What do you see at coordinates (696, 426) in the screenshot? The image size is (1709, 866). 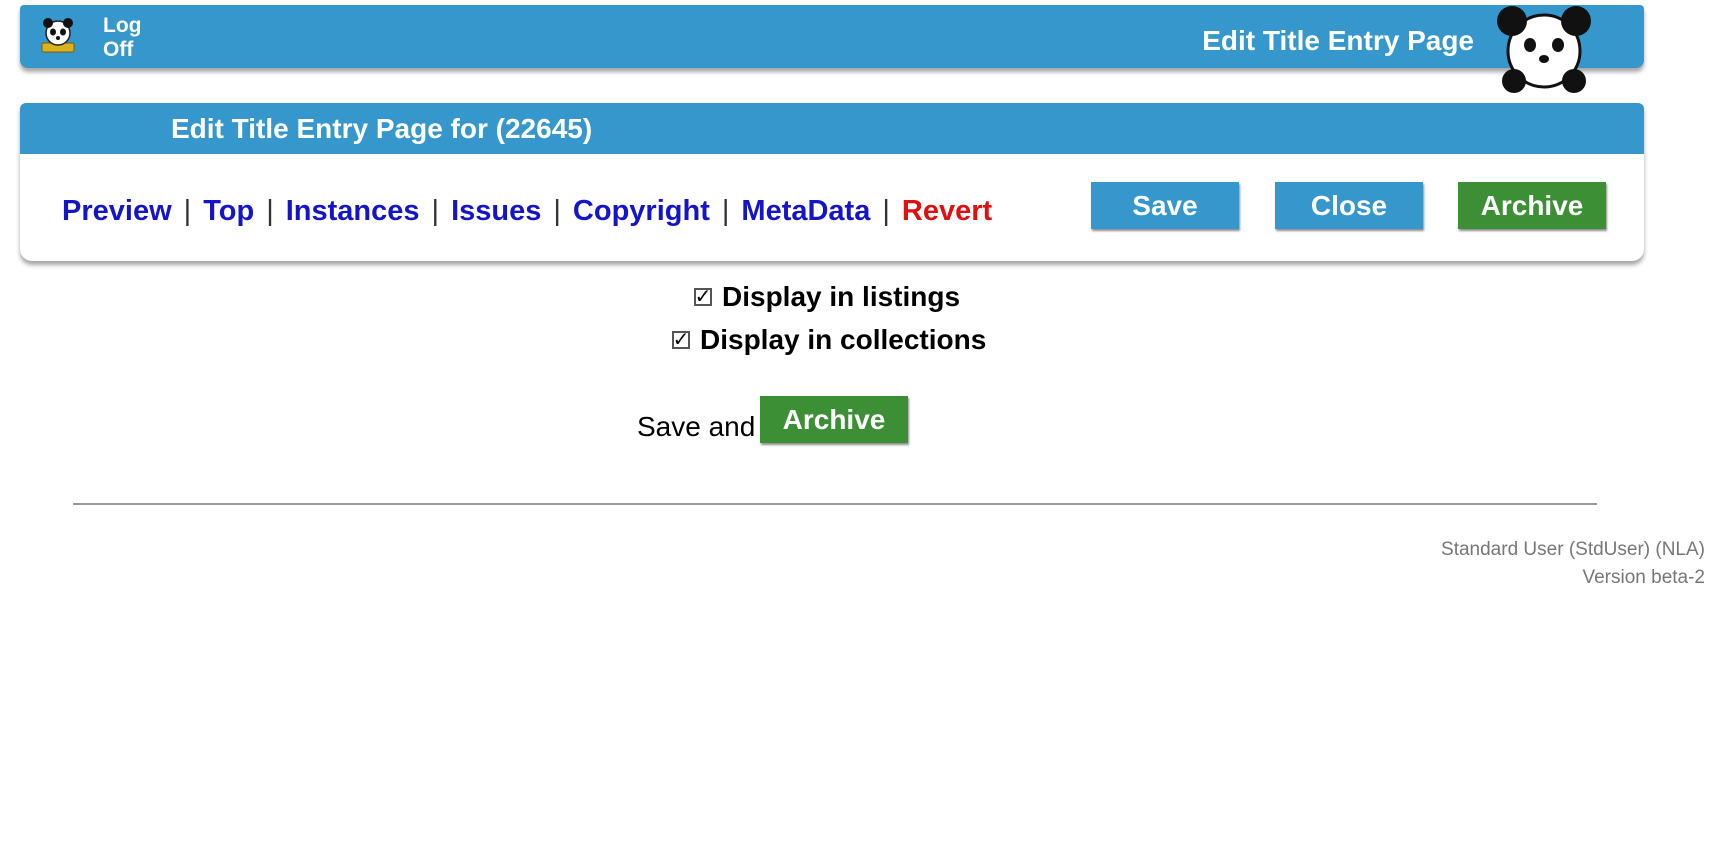 I see `save-and-label: Save and` at bounding box center [696, 426].